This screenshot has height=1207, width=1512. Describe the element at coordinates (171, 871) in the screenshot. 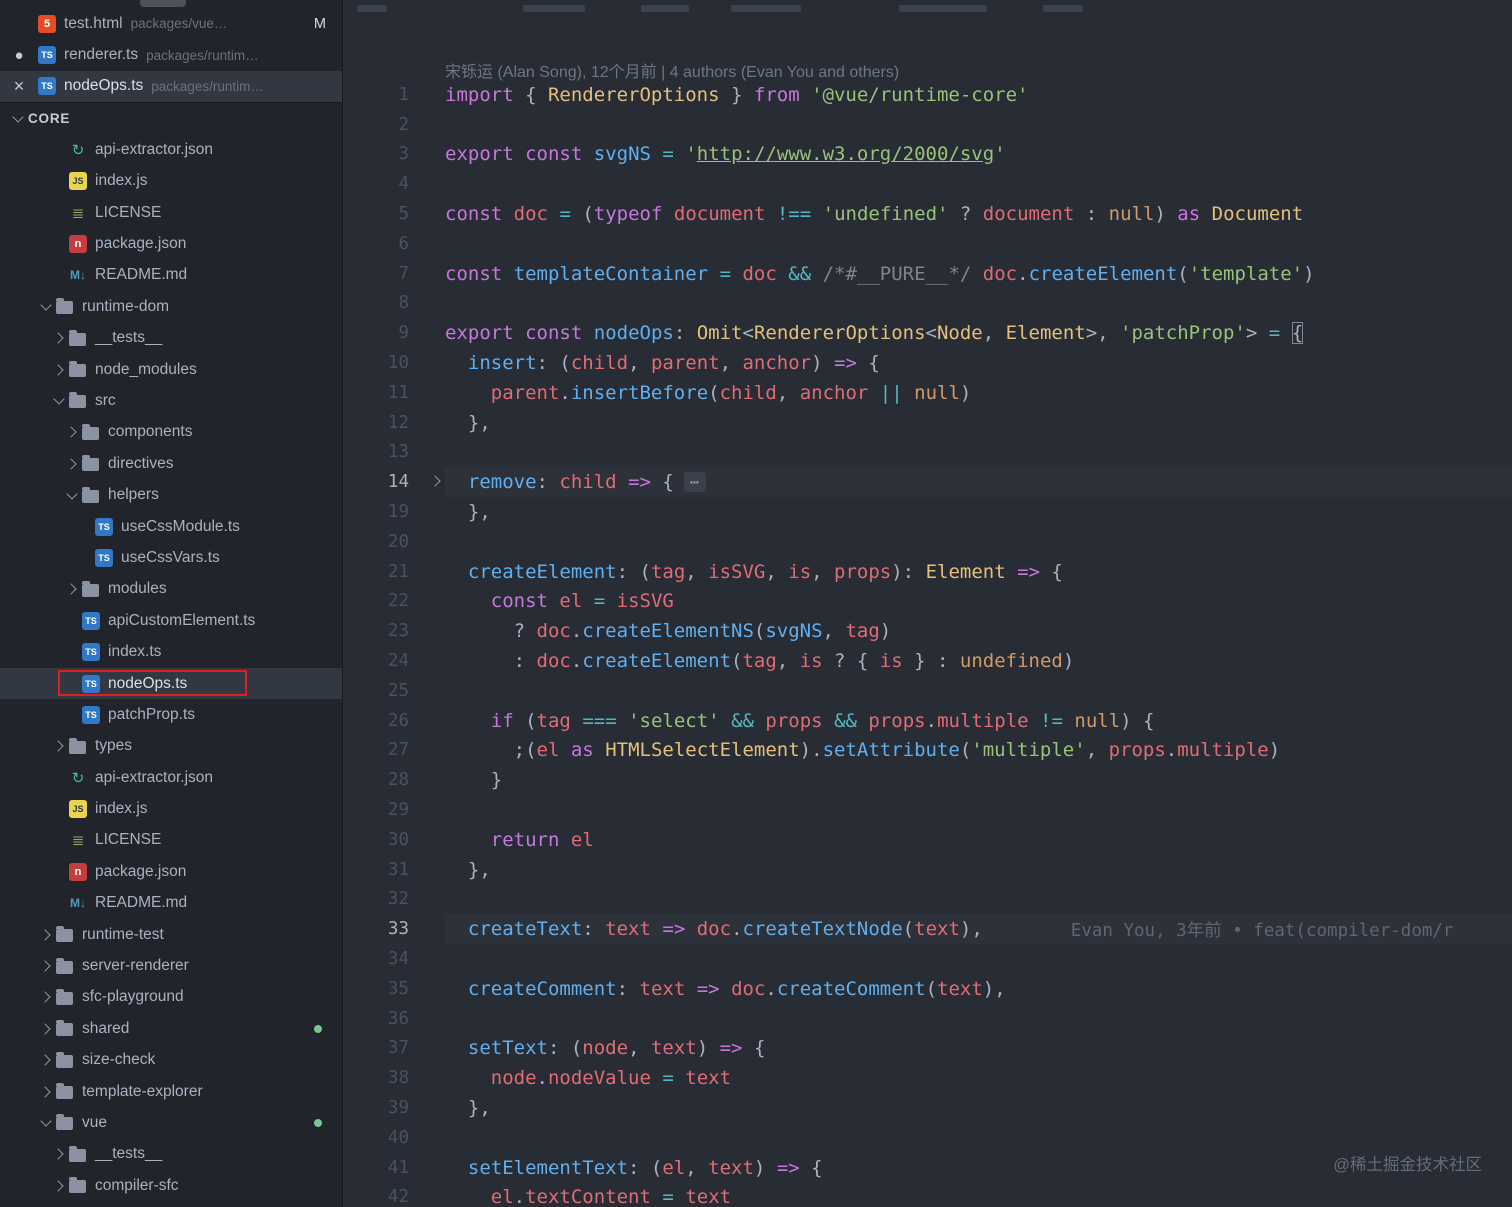

I see `tree-item-package.json: n package.json` at that location.